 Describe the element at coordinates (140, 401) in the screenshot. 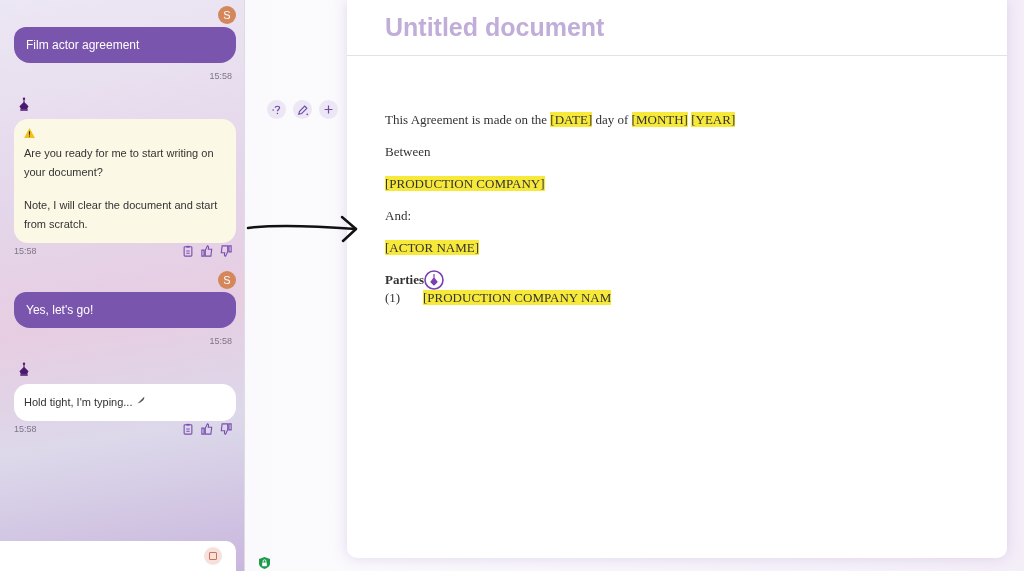

I see `feather-icon` at that location.